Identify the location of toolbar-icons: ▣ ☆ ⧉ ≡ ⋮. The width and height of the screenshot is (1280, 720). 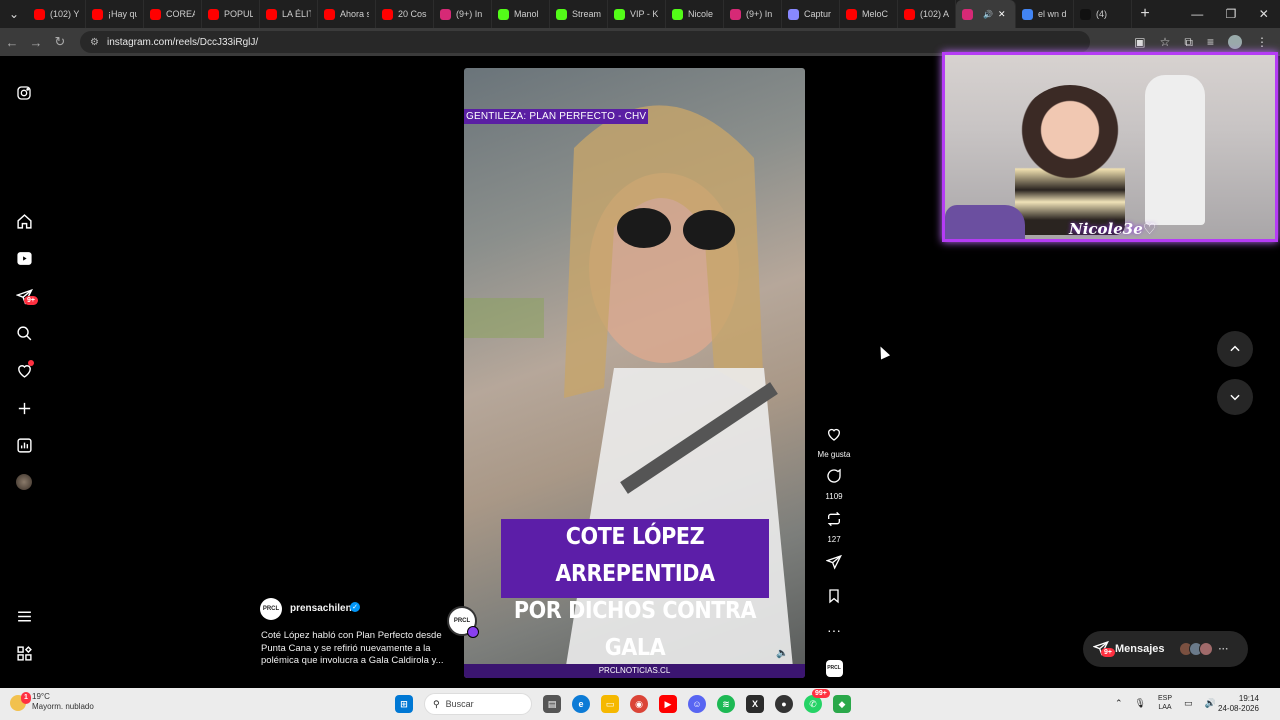
(1207, 42).